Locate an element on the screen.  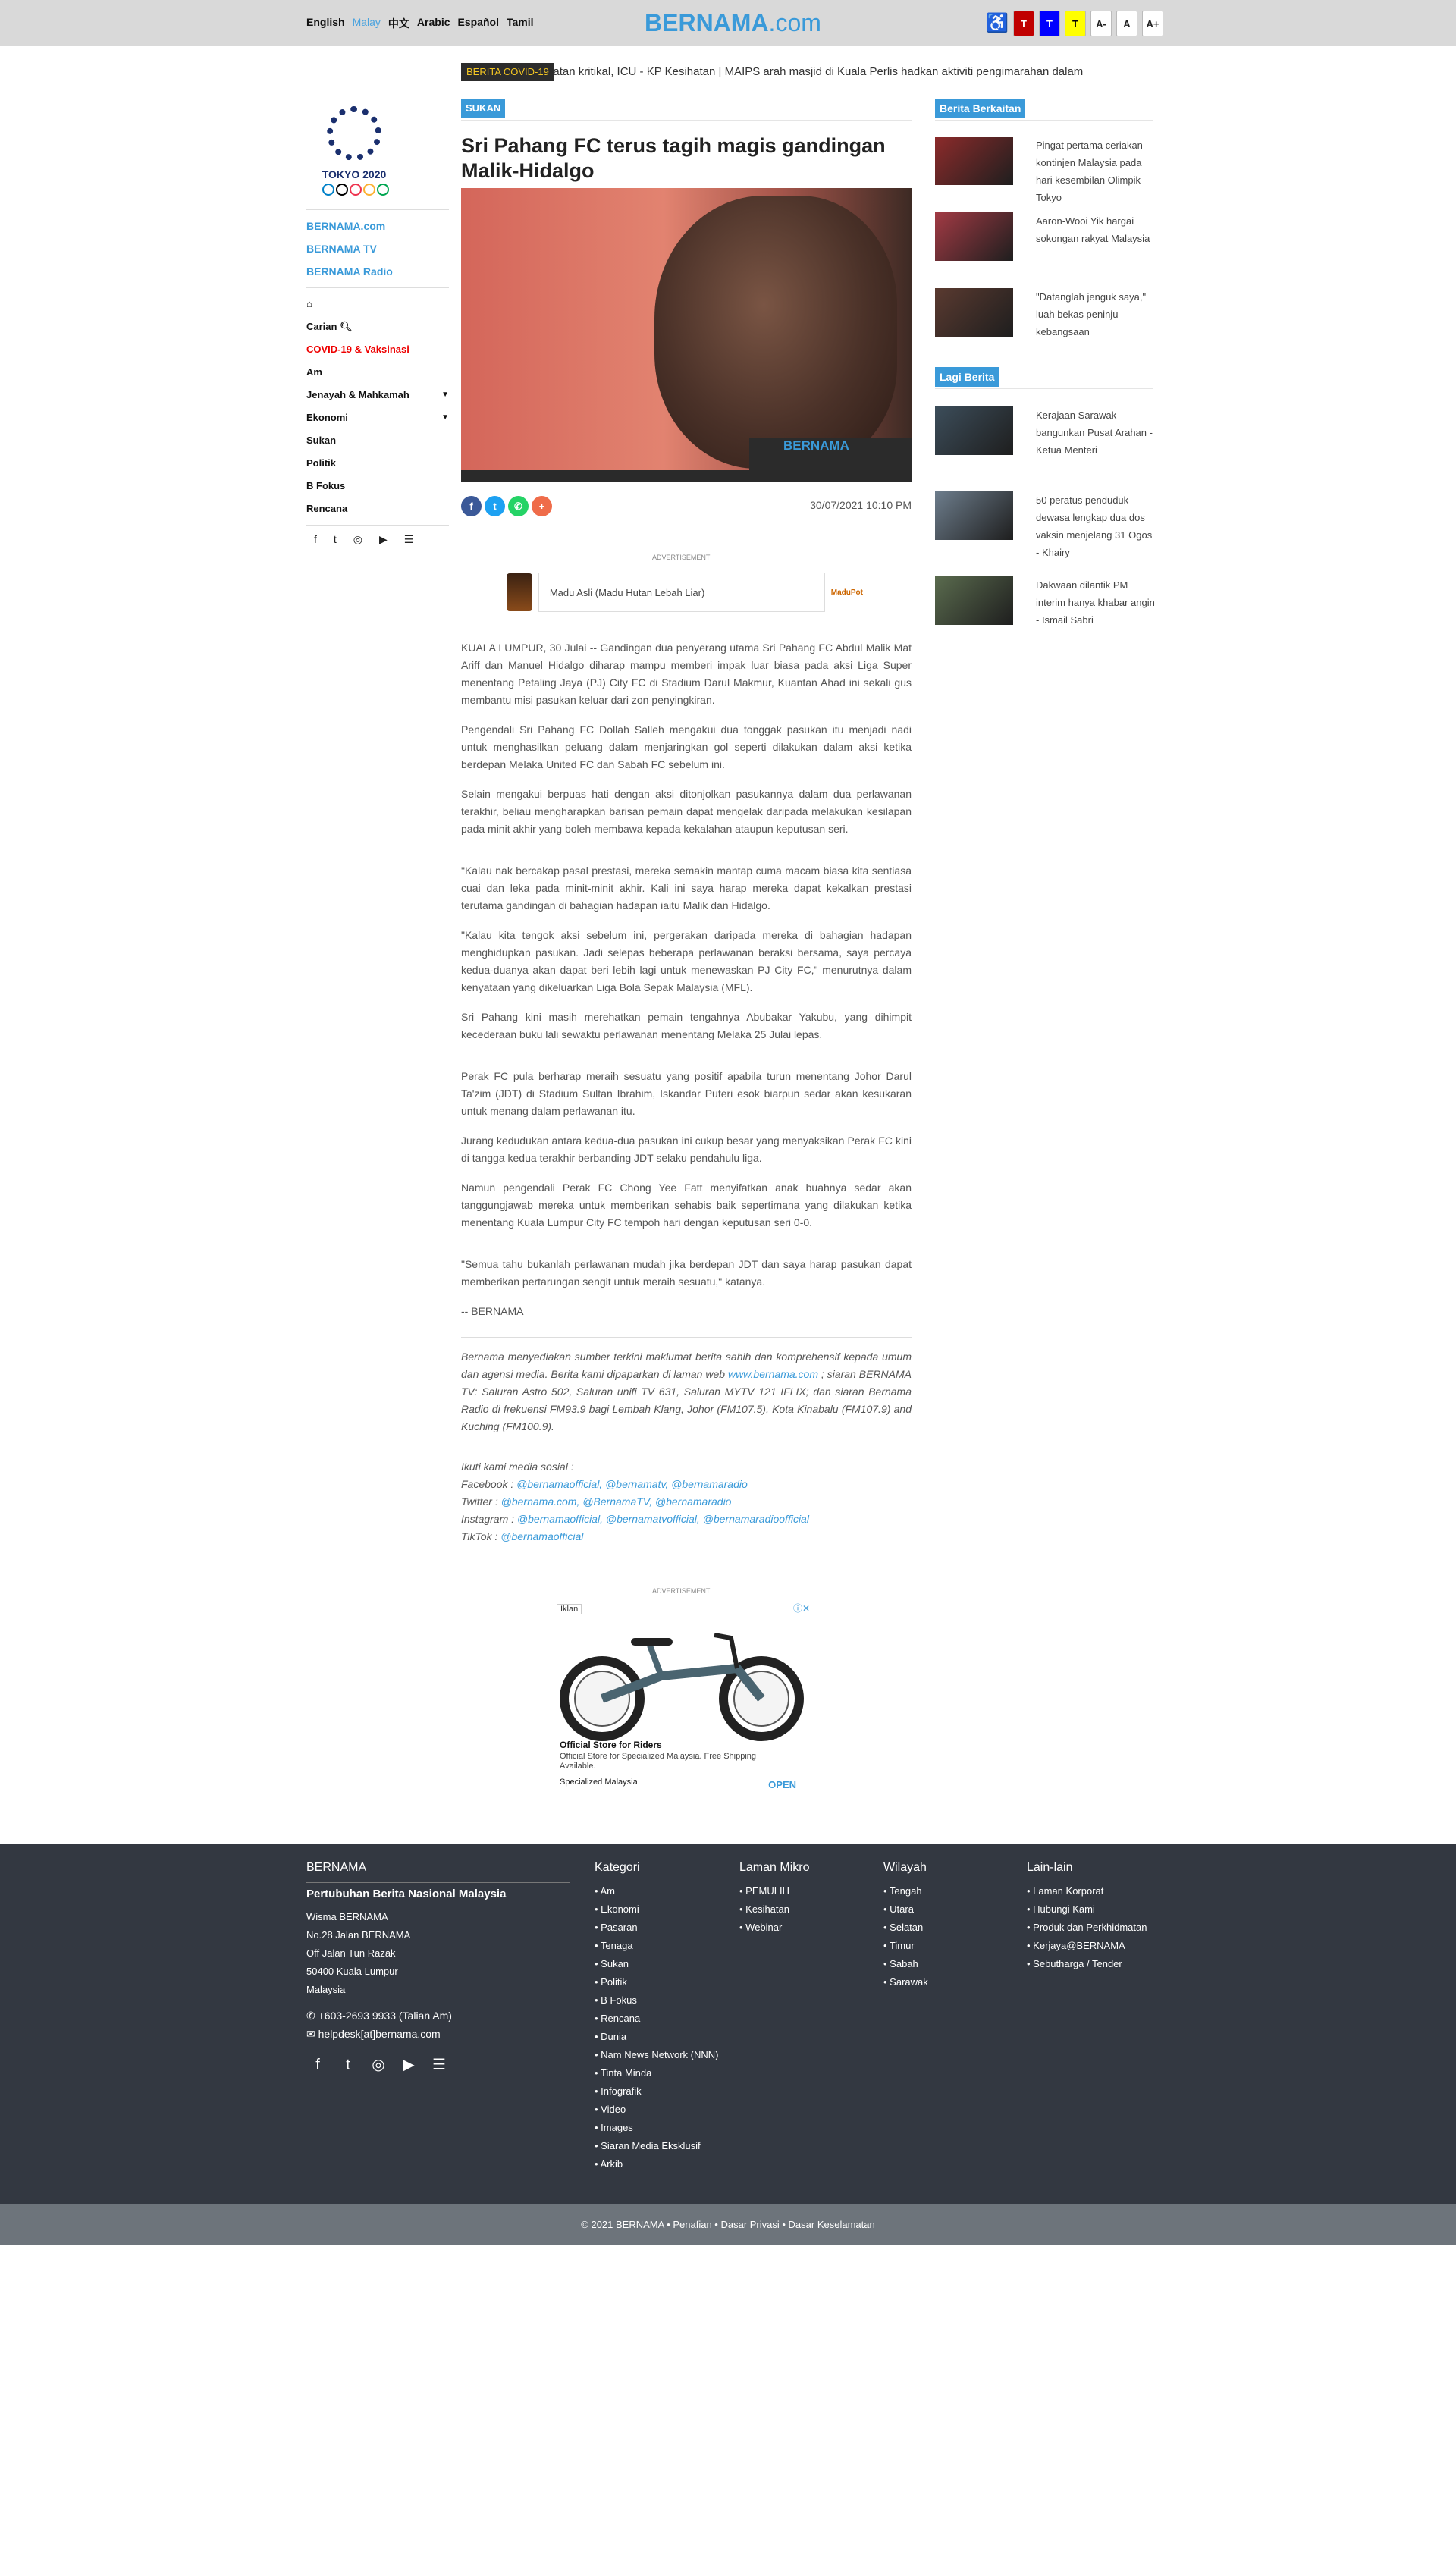
footer-link: • Images is located at coordinates (659, 2128).